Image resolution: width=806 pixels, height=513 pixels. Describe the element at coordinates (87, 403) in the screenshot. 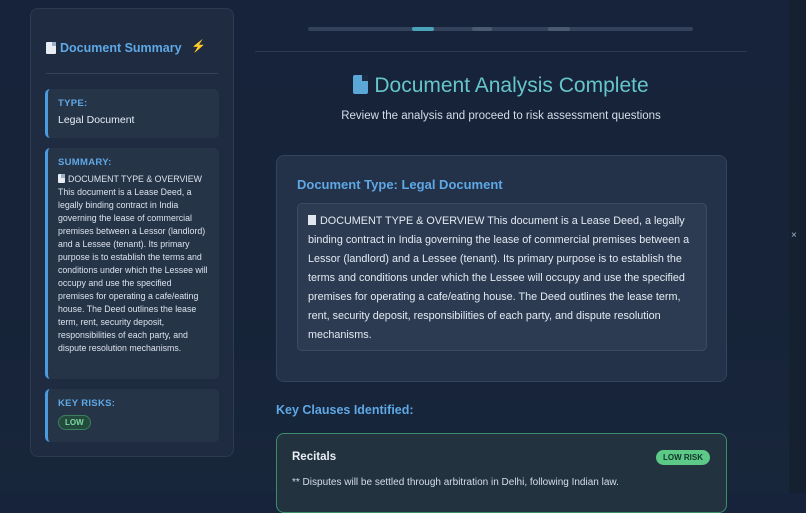

I see `key-risks-label: KEY RISKS:` at that location.